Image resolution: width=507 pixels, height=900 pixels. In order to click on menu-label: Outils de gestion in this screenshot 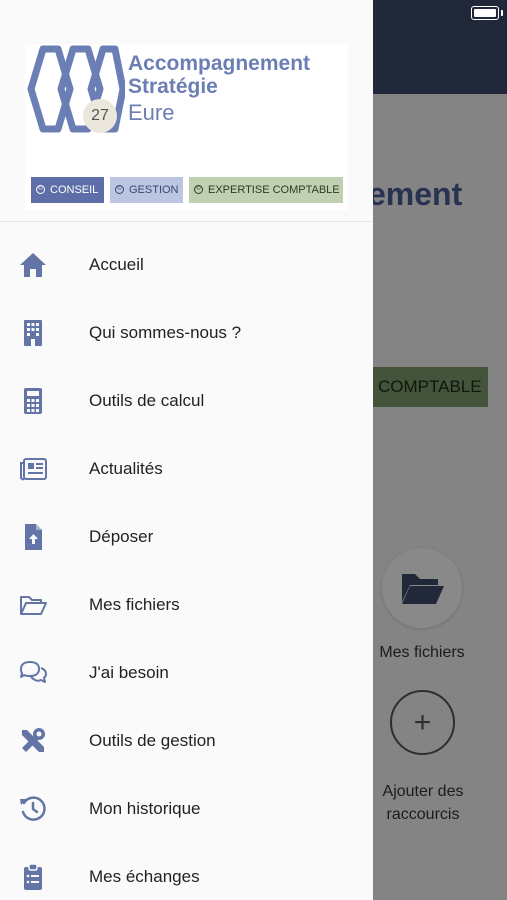, I will do `click(152, 740)`.